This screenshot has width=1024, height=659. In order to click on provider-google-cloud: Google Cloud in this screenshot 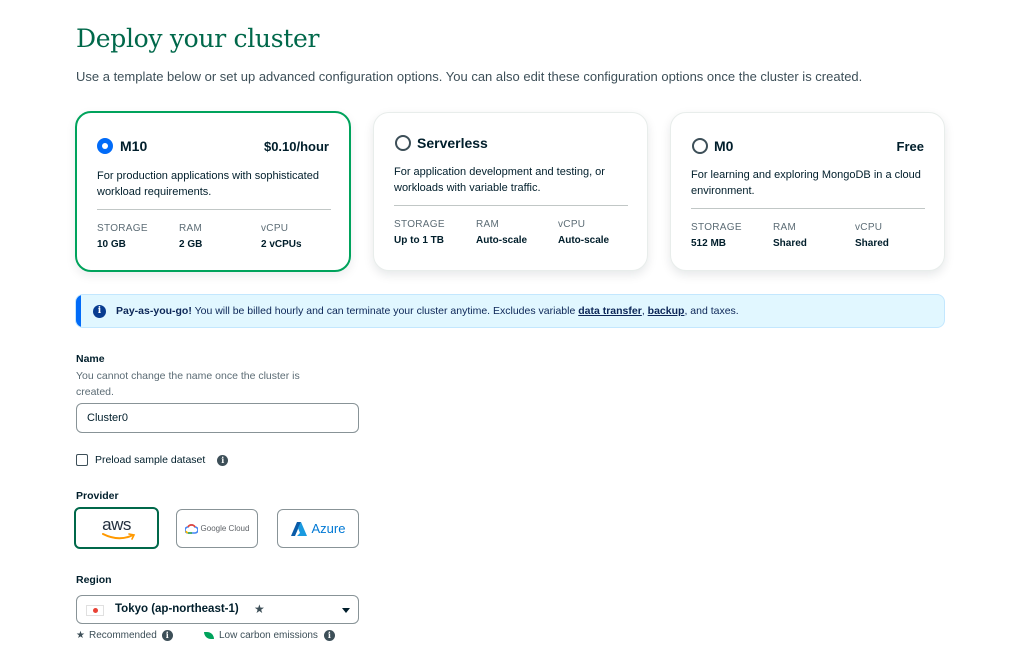, I will do `click(217, 528)`.